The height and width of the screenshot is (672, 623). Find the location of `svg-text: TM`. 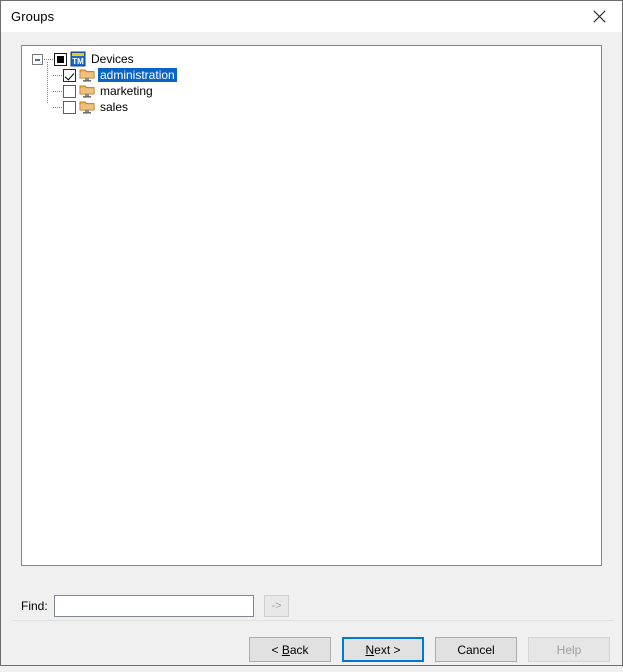

svg-text: TM is located at coordinates (78, 61).